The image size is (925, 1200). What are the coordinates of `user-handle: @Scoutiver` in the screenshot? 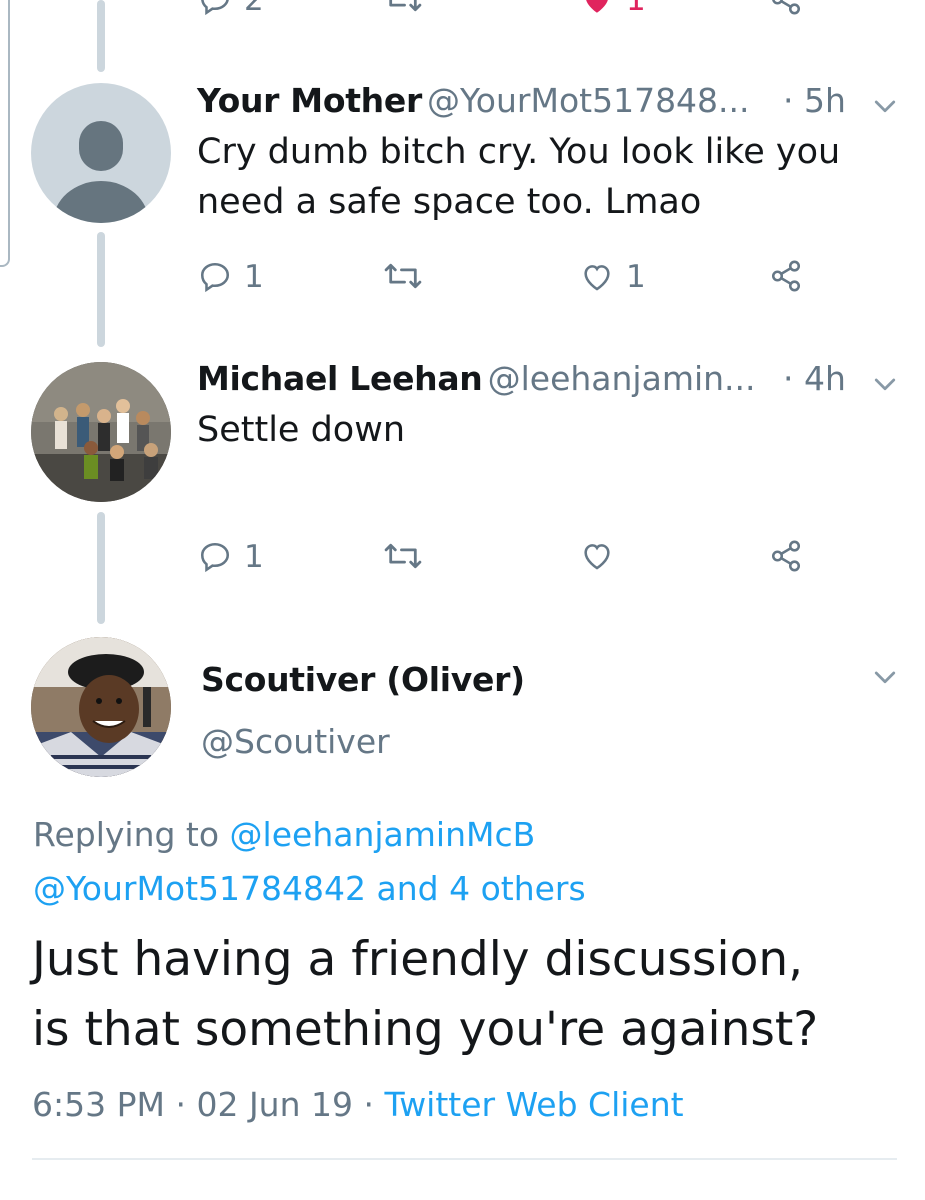 It's located at (295, 742).